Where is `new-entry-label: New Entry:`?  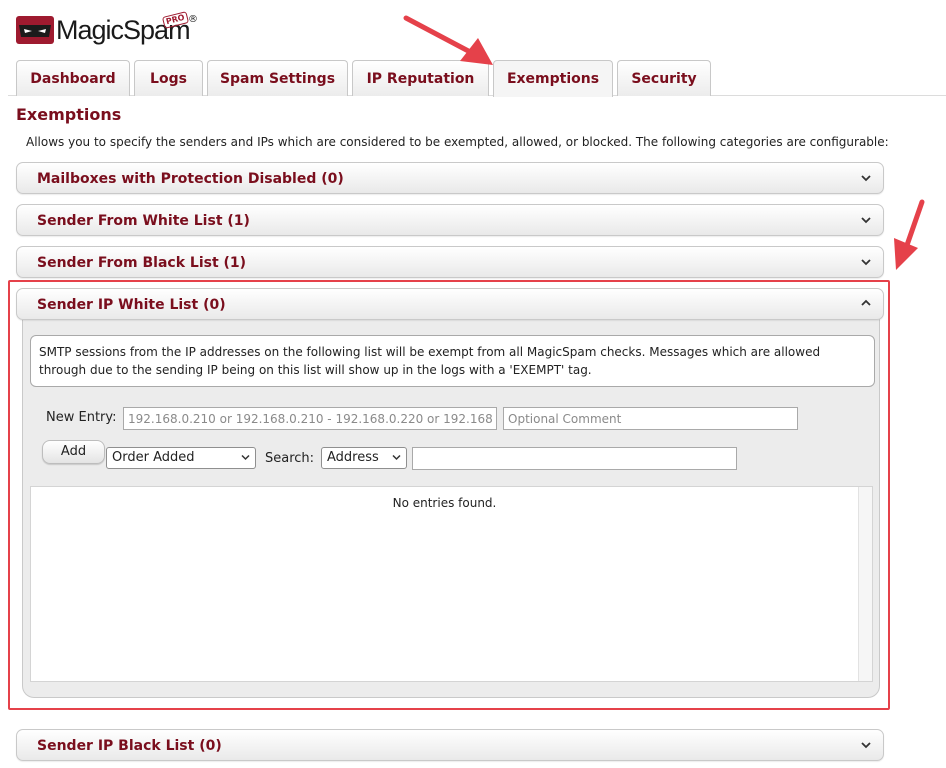
new-entry-label: New Entry: is located at coordinates (81, 417).